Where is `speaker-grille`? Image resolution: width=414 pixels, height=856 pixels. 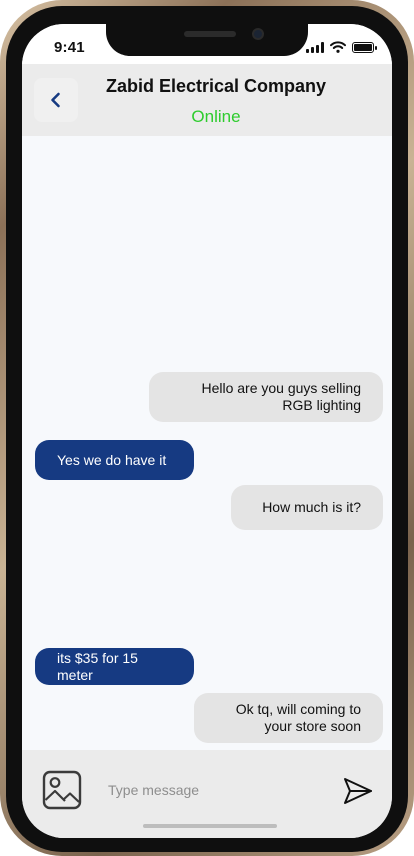 speaker-grille is located at coordinates (210, 34).